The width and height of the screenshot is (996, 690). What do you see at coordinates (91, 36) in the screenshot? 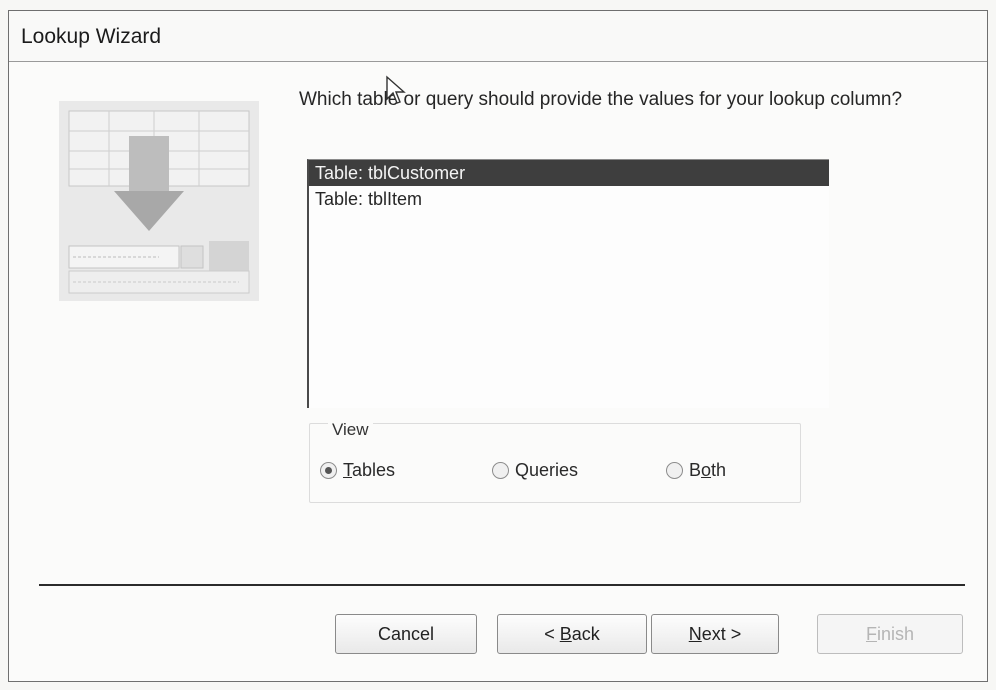
I see `window-title: Lookup Wizard` at bounding box center [91, 36].